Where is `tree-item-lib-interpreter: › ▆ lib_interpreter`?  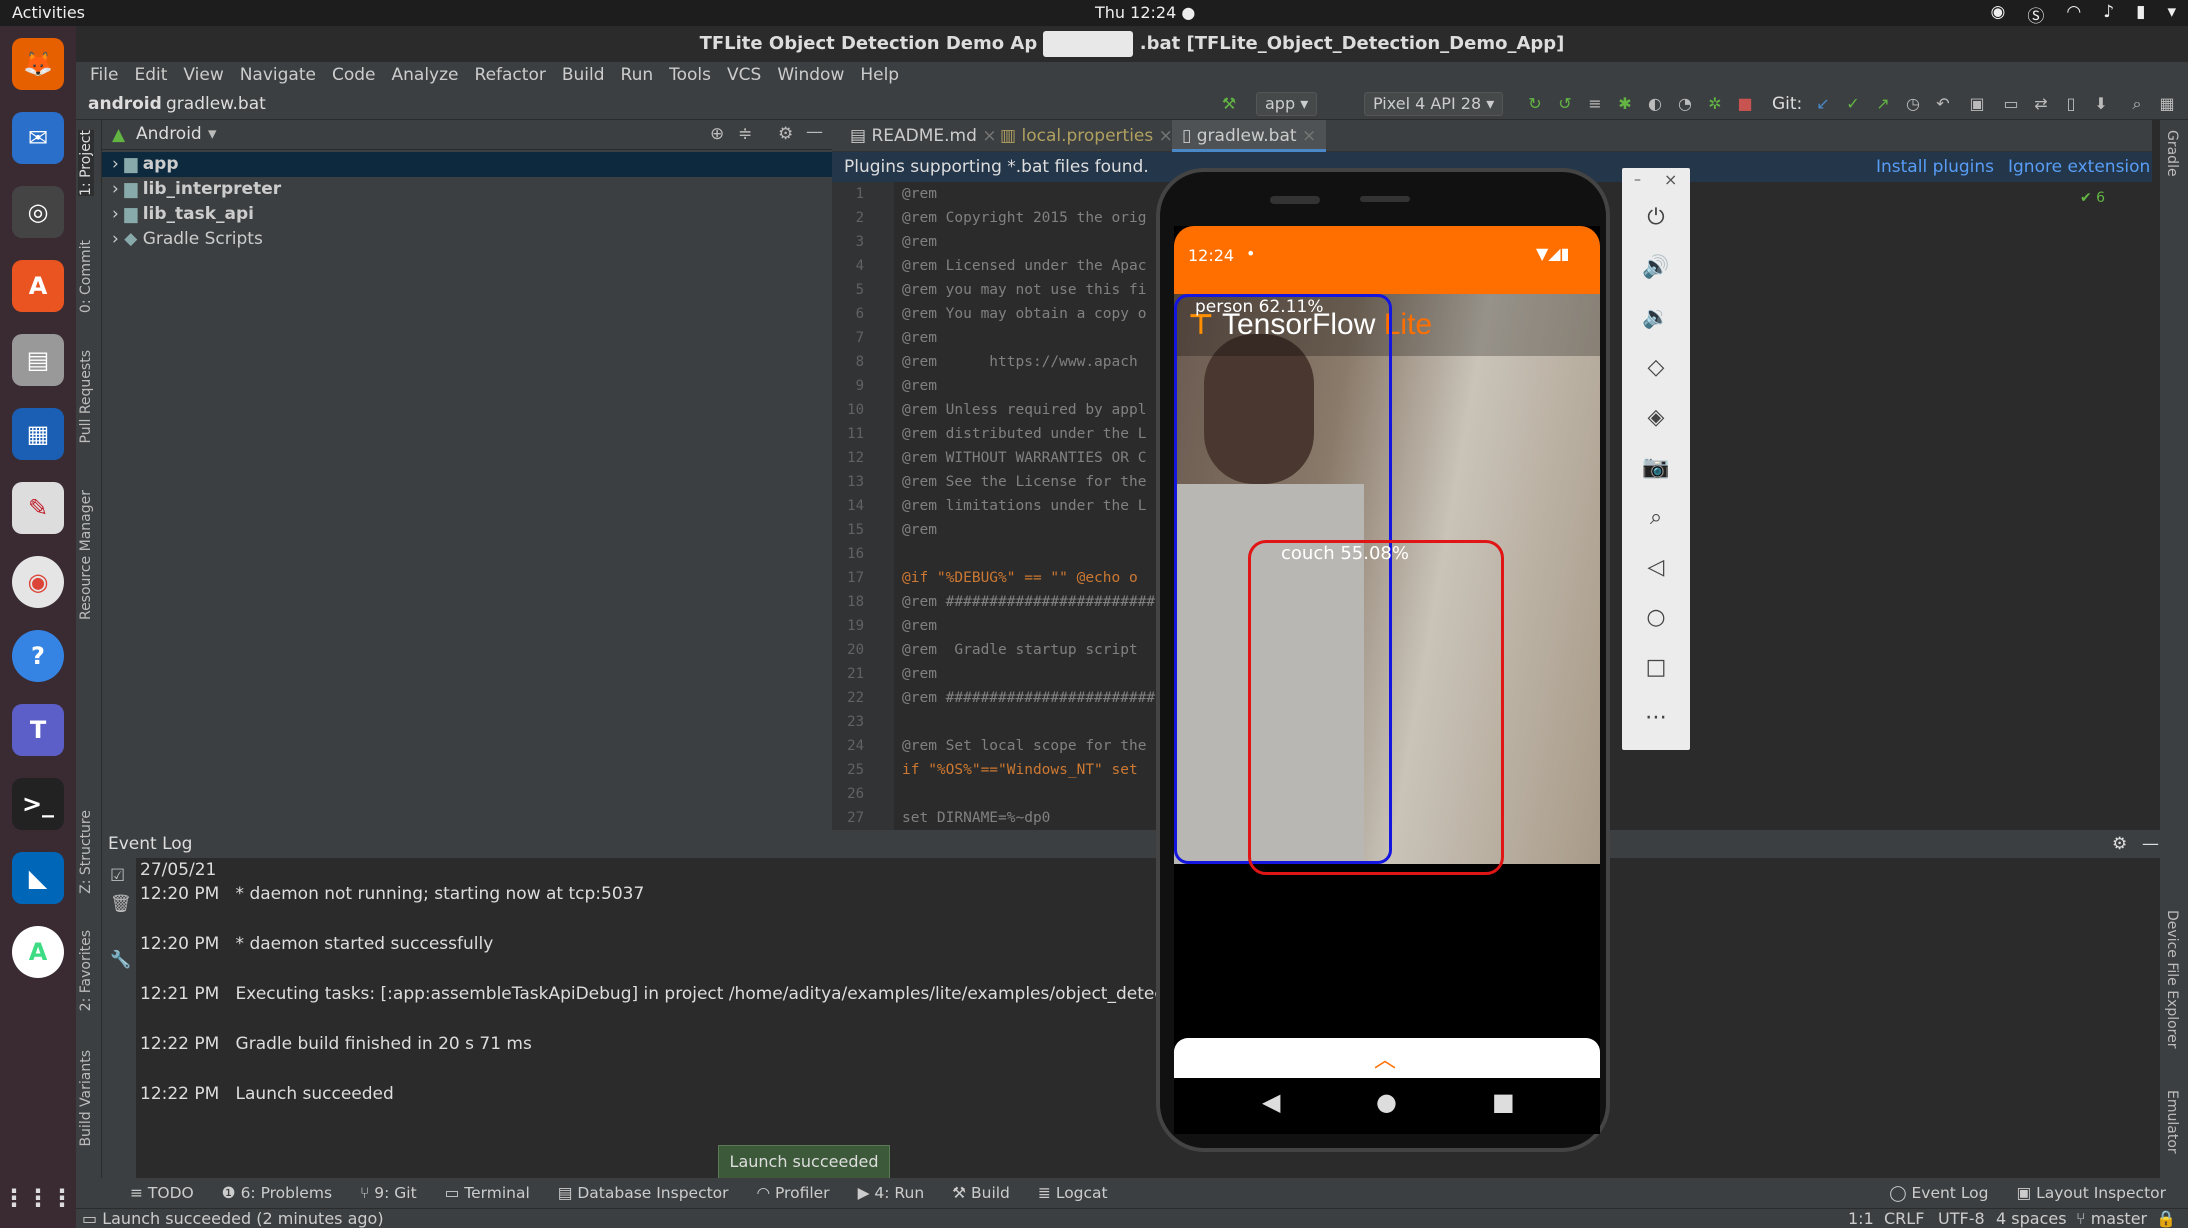
tree-item-lib-interpreter: › ▆ lib_interpreter is located at coordinates (467, 189).